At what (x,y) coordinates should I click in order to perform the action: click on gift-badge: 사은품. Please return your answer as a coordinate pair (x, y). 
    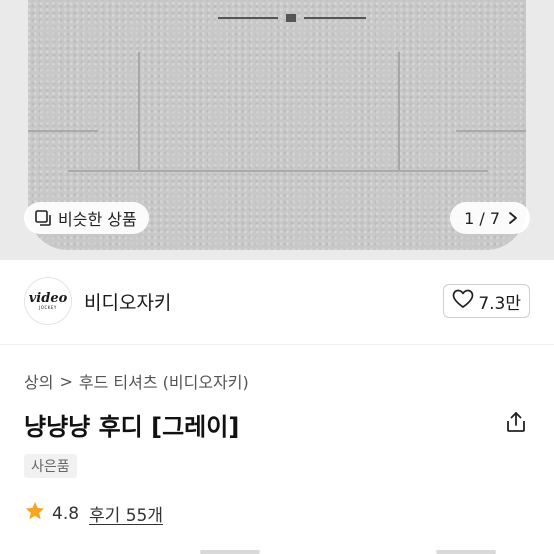
    Looking at the image, I should click on (50, 466).